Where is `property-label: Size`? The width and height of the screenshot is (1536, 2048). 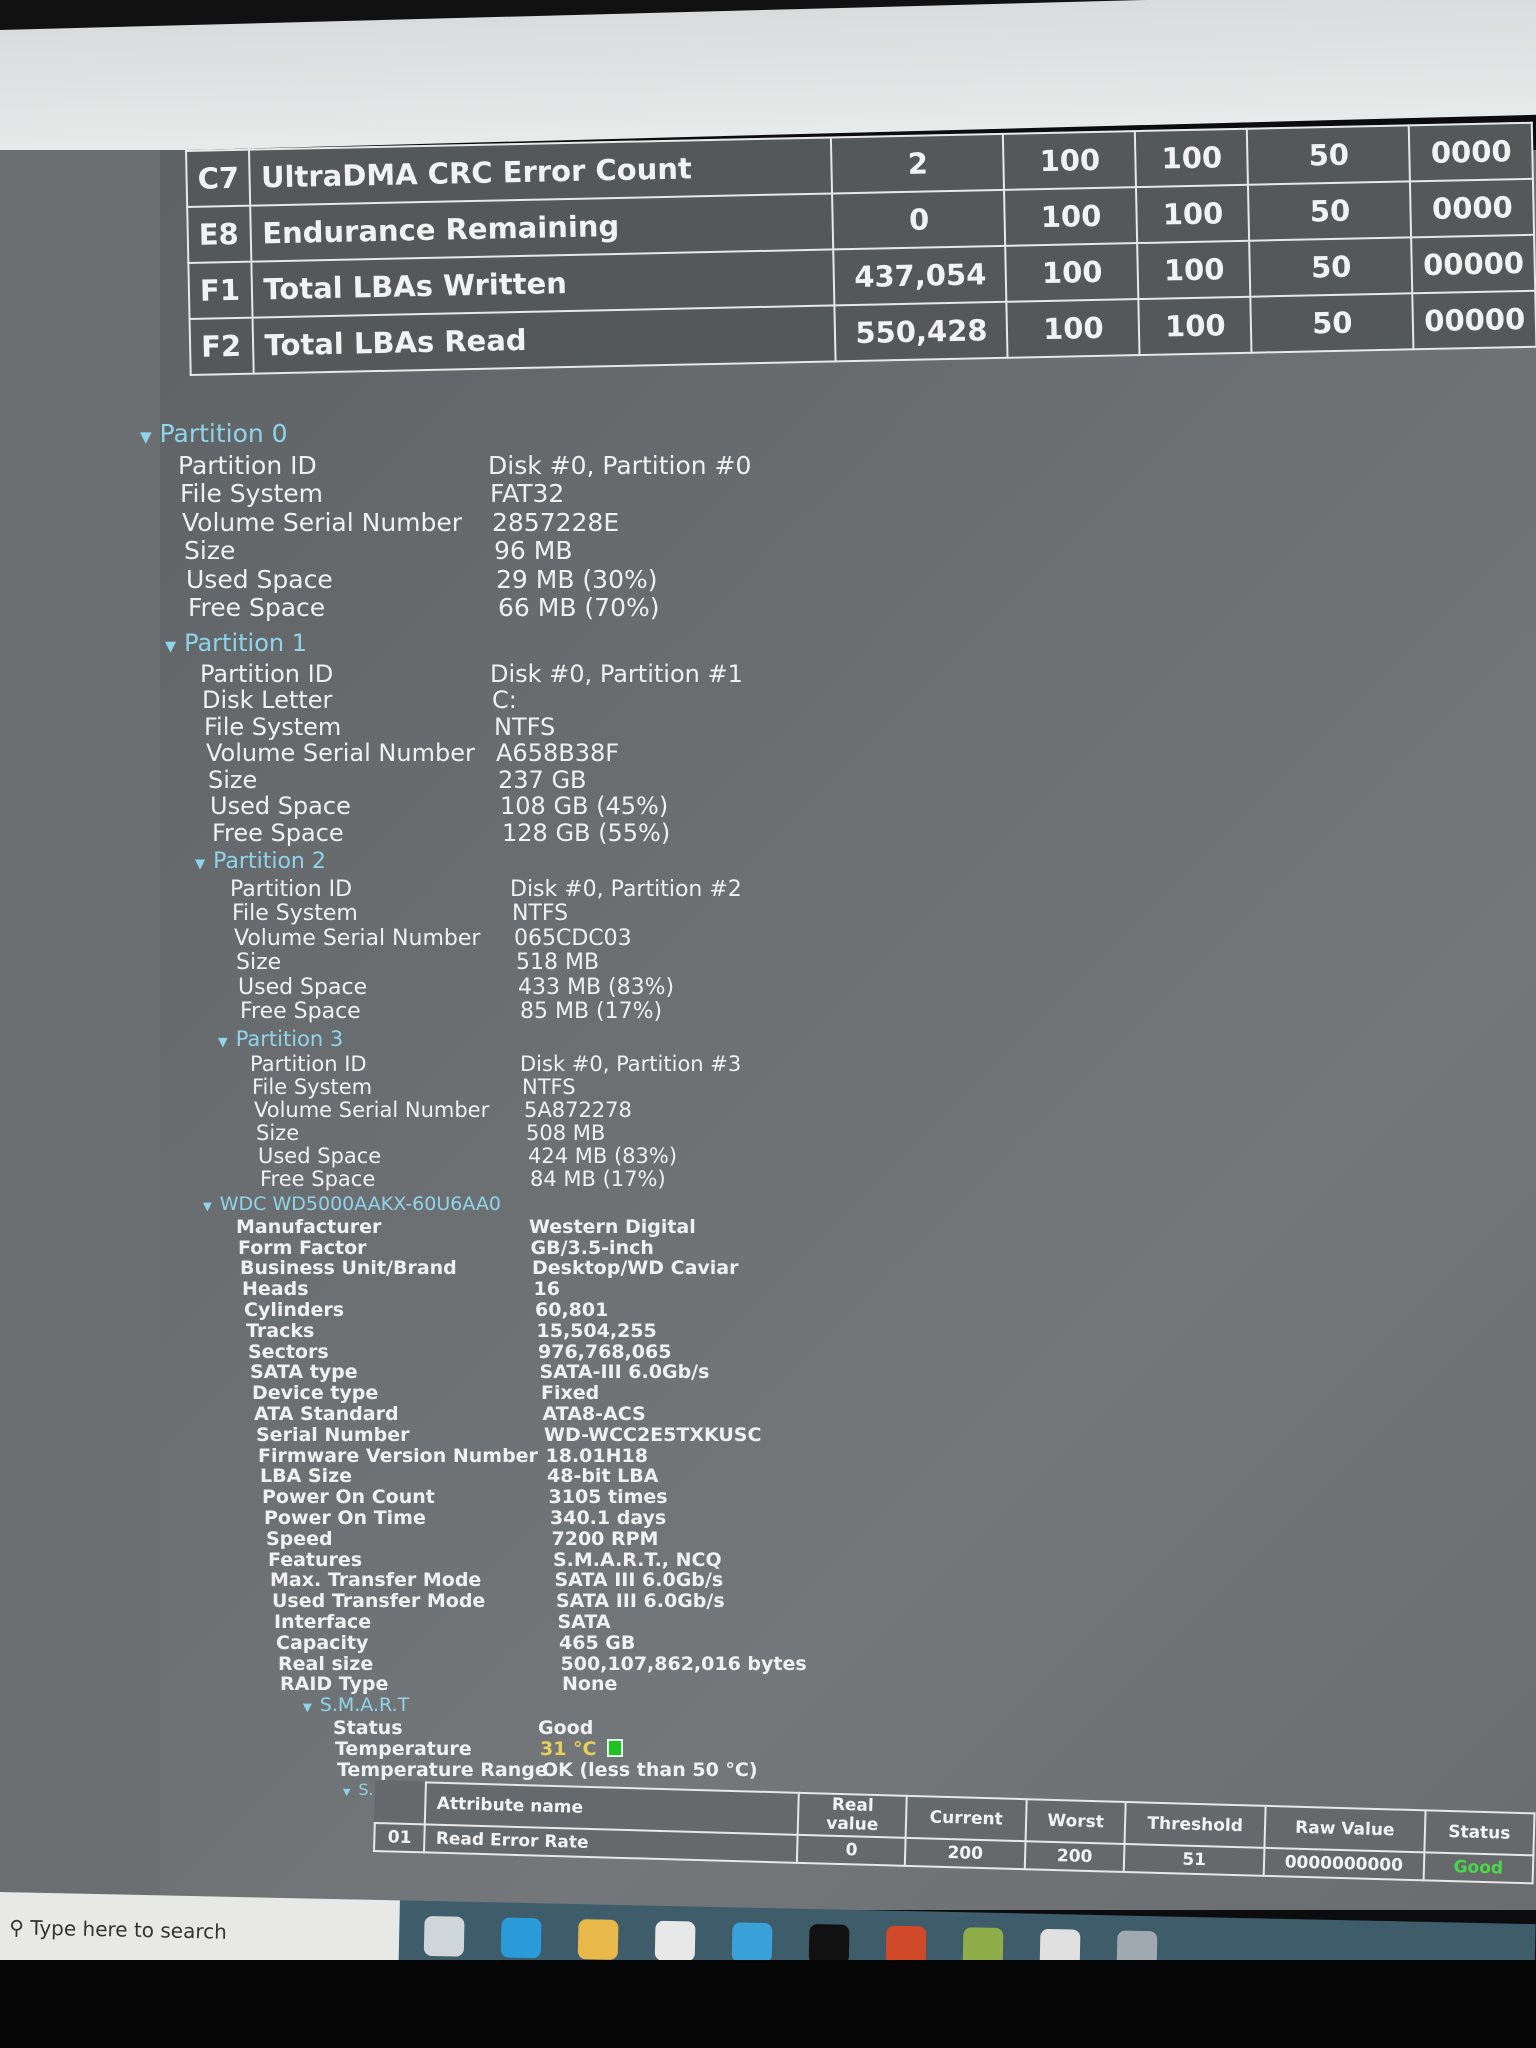 property-label: Size is located at coordinates (233, 779).